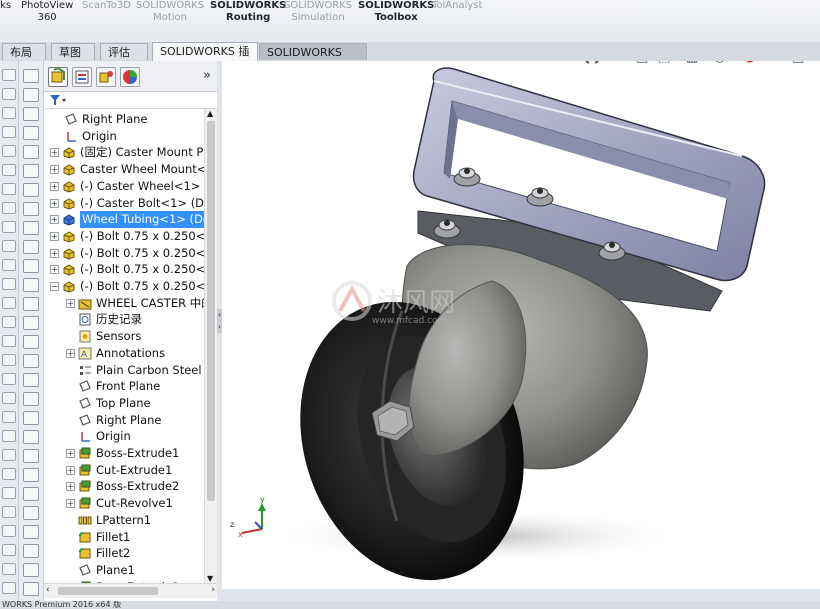 The width and height of the screenshot is (820, 609). Describe the element at coordinates (5, 6) in the screenshot. I see `ribbon-item-0: rks` at that location.